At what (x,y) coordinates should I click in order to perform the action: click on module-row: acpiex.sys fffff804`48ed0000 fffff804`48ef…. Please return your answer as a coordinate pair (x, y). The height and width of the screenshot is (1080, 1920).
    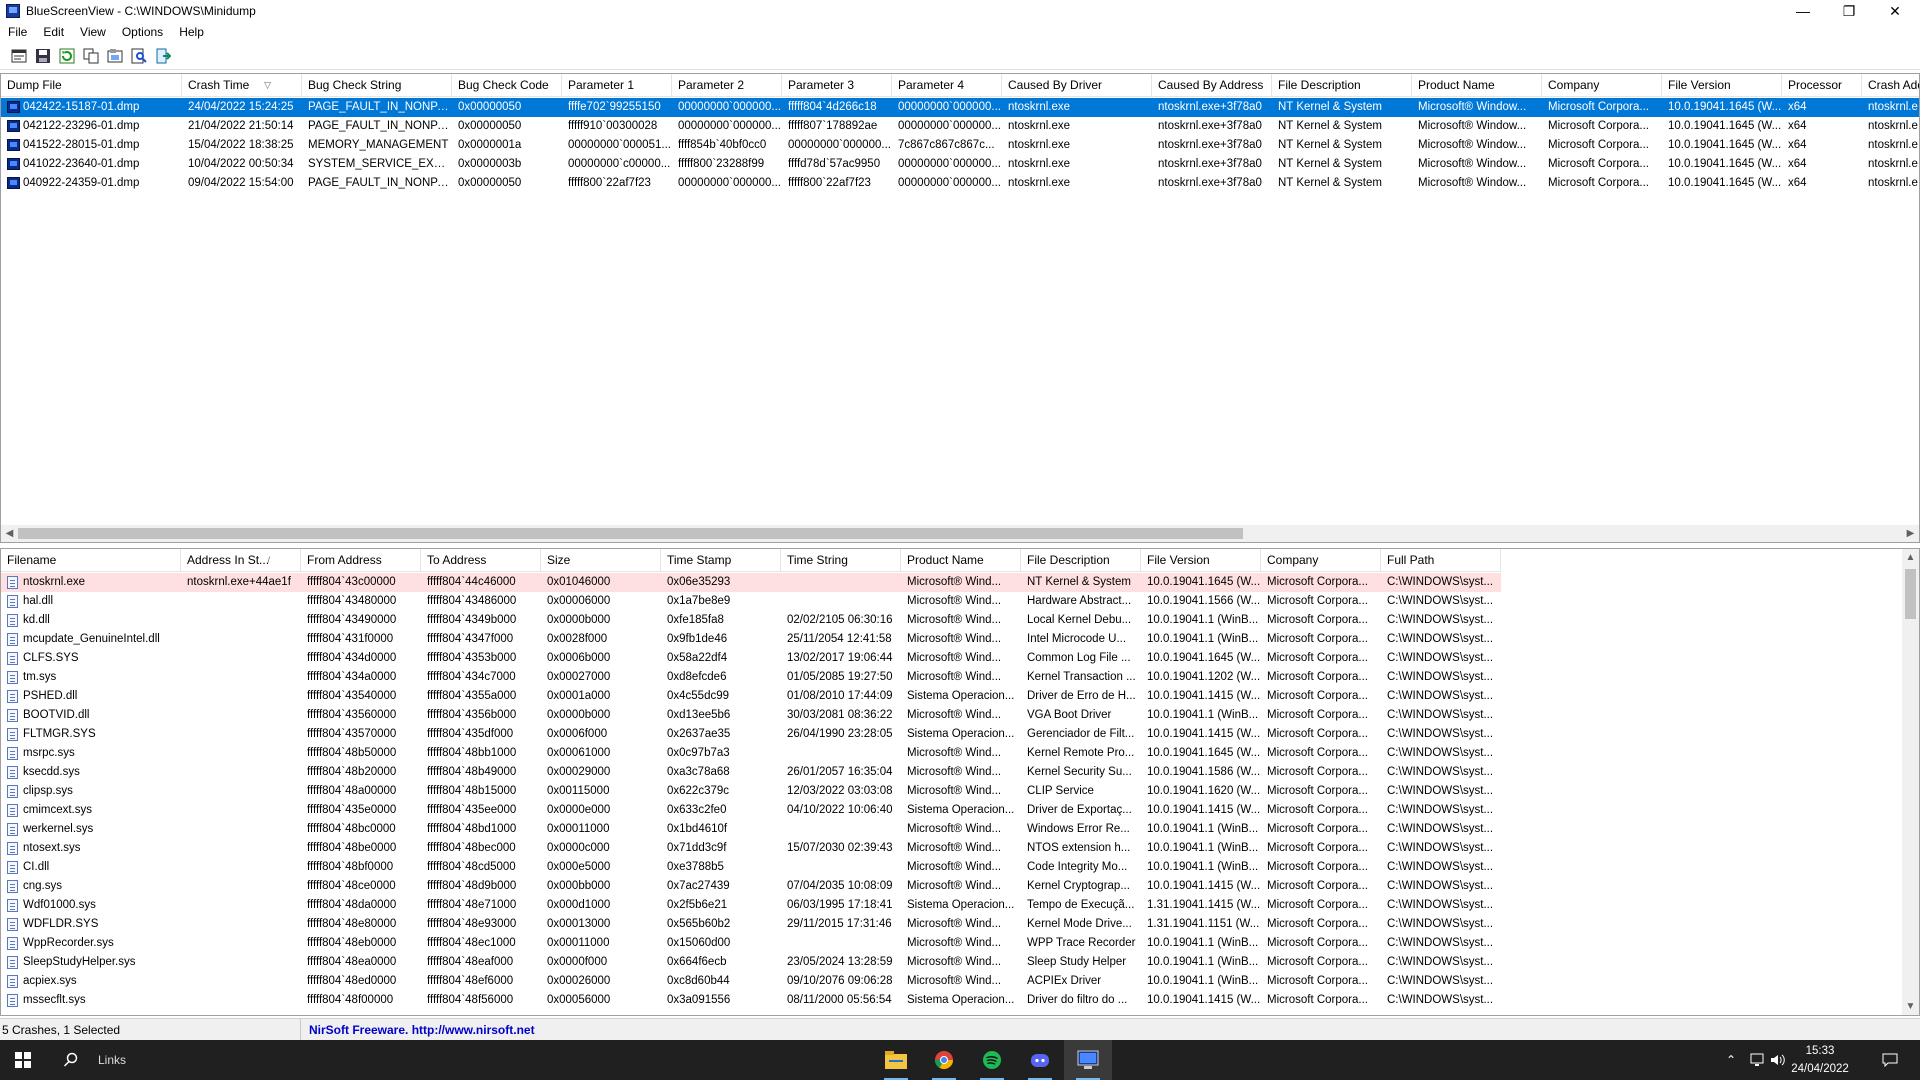
    Looking at the image, I should click on (751, 981).